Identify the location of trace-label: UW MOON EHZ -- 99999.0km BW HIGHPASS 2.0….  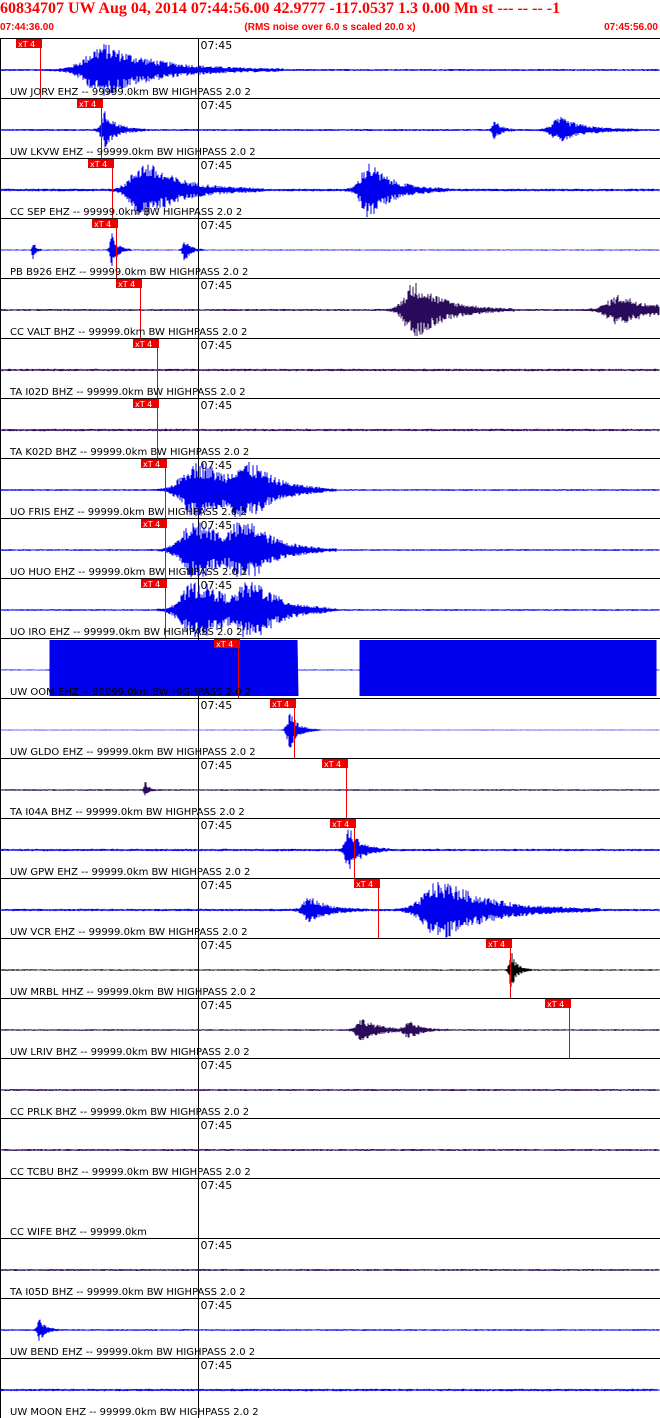
(134, 1412).